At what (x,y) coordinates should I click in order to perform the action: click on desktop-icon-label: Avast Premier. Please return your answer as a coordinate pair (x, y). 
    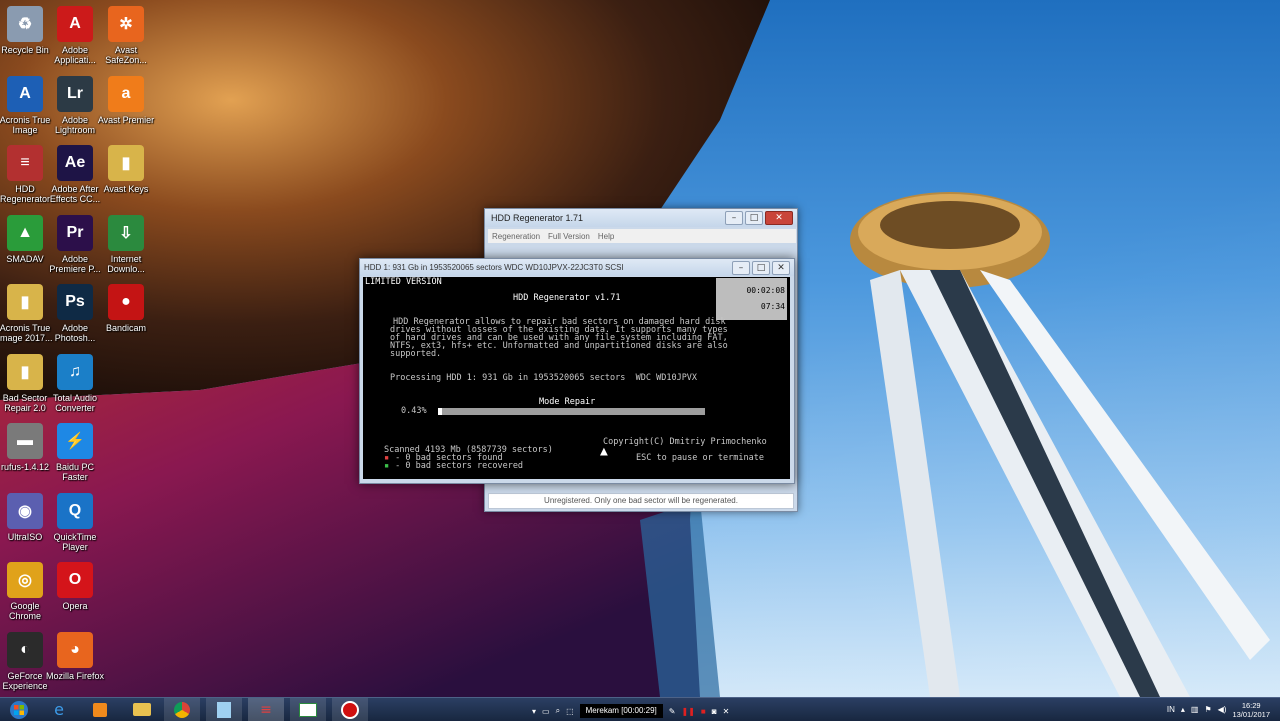
    Looking at the image, I should click on (126, 119).